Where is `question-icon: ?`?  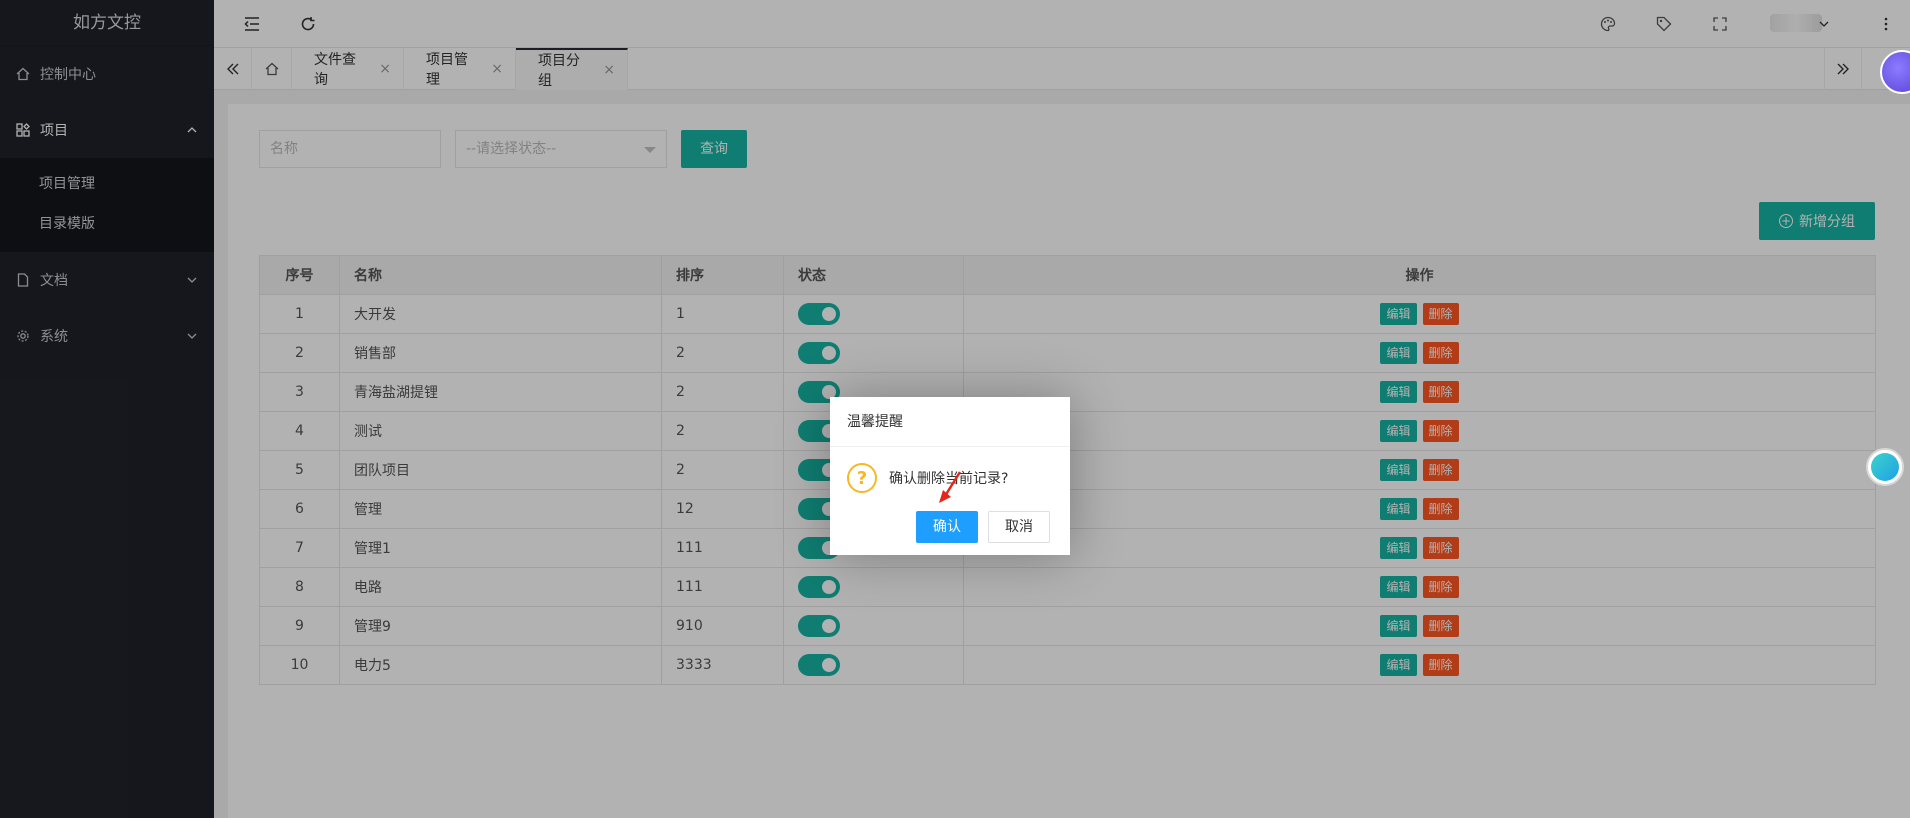
question-icon: ? is located at coordinates (862, 478).